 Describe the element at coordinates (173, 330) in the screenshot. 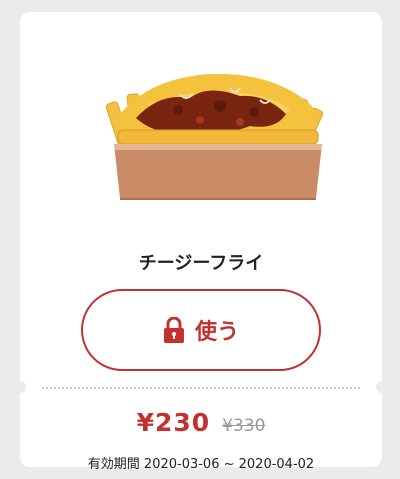

I see `lock-icon` at that location.